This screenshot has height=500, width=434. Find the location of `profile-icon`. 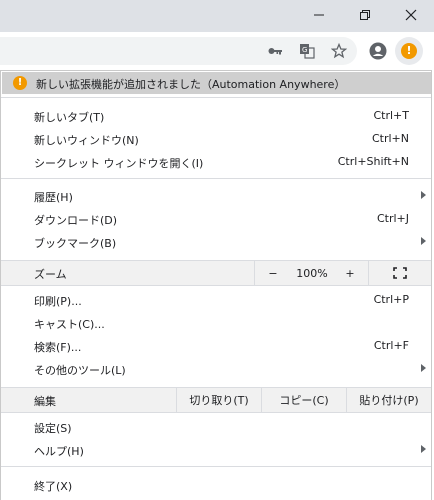

profile-icon is located at coordinates (378, 51).